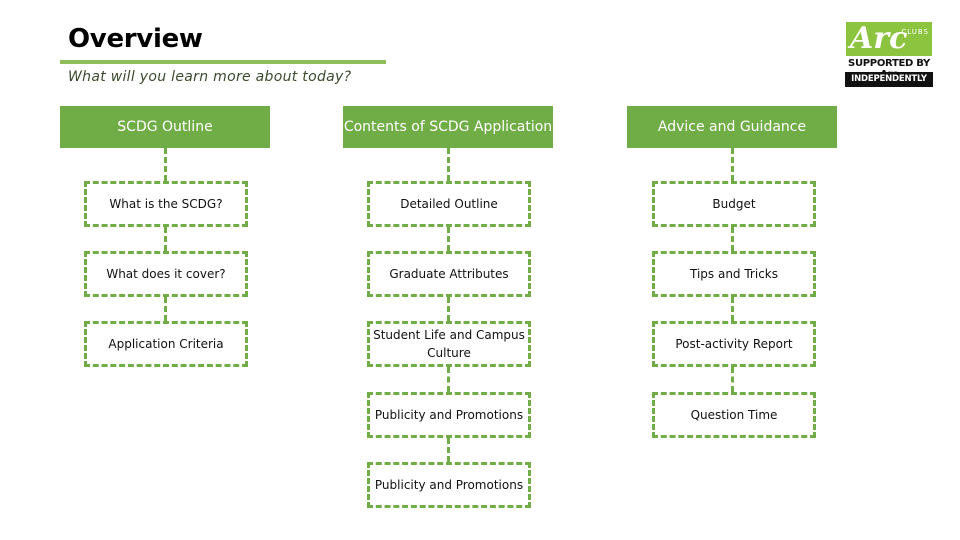  I want to click on column-header-scdg-outline: SCDG Outline, so click(165, 127).